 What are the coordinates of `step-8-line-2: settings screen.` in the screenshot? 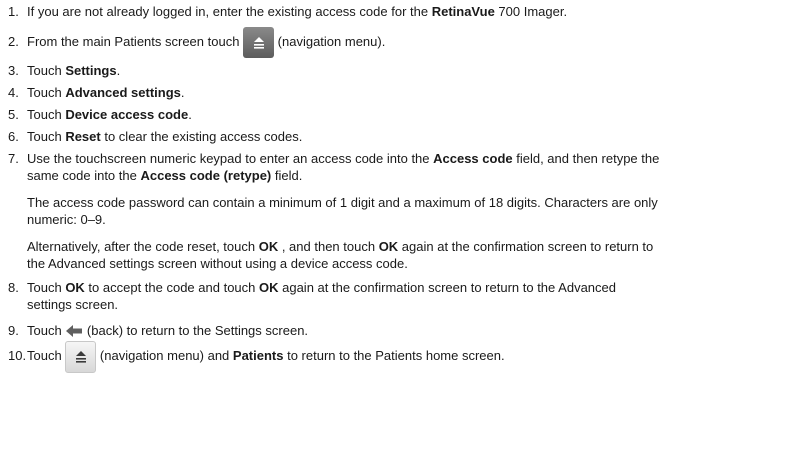 It's located at (73, 304).